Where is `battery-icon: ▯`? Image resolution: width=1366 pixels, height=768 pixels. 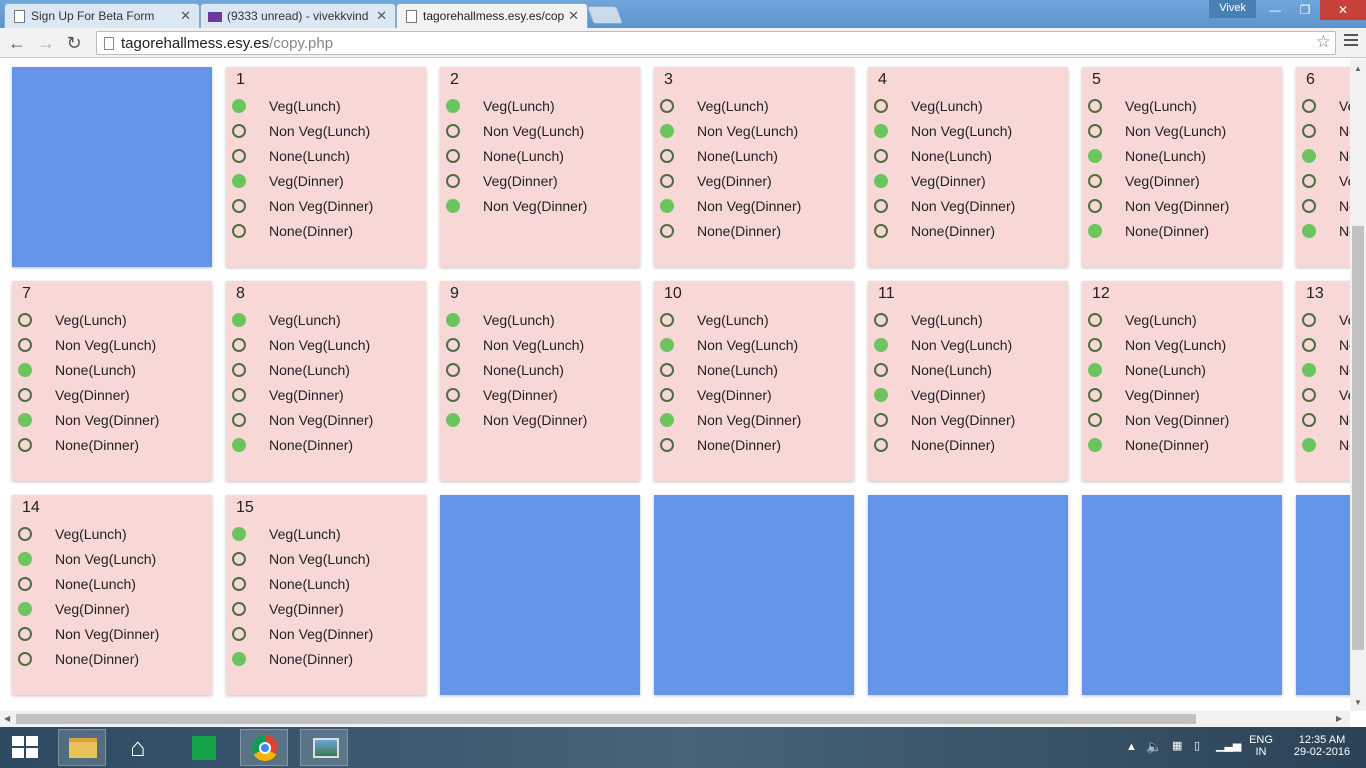 battery-icon: ▯ is located at coordinates (1197, 745).